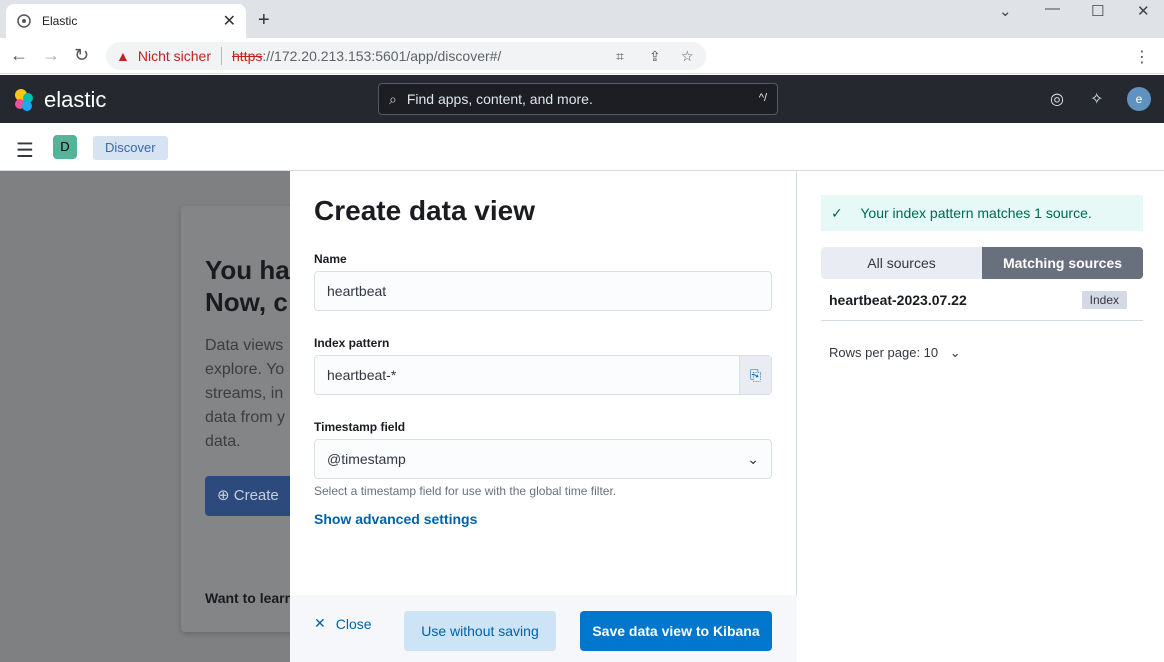  I want to click on close-icon: ✕, so click(320, 623).